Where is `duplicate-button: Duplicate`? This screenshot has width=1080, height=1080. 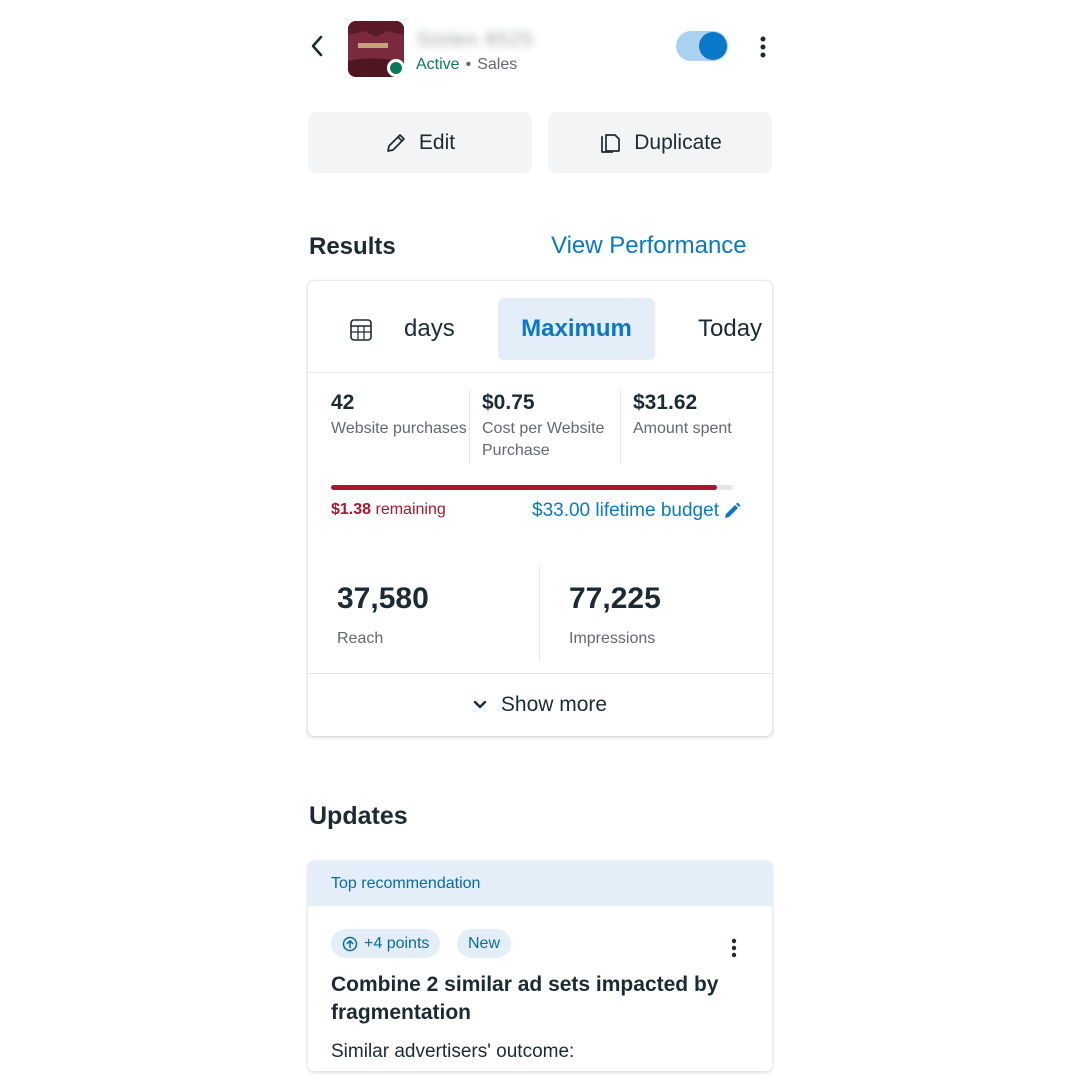
duplicate-button: Duplicate is located at coordinates (660, 142).